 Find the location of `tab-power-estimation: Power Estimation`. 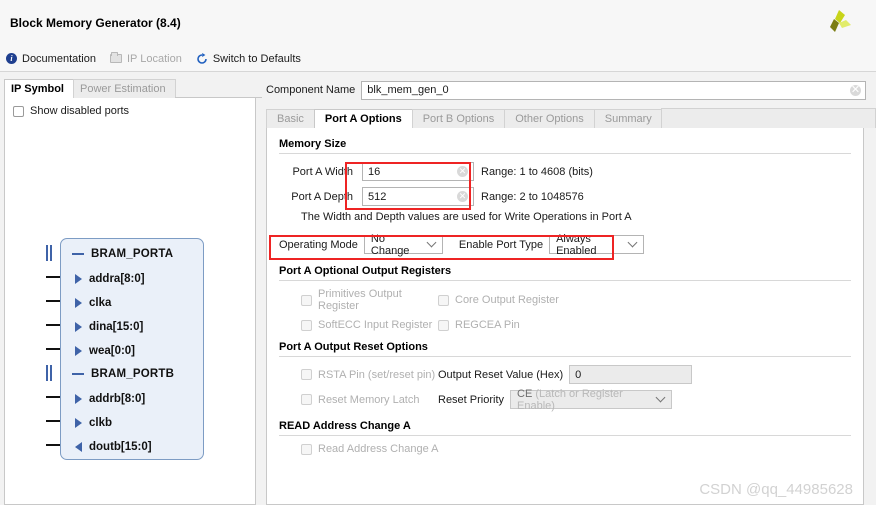

tab-power-estimation: Power Estimation is located at coordinates (124, 88).